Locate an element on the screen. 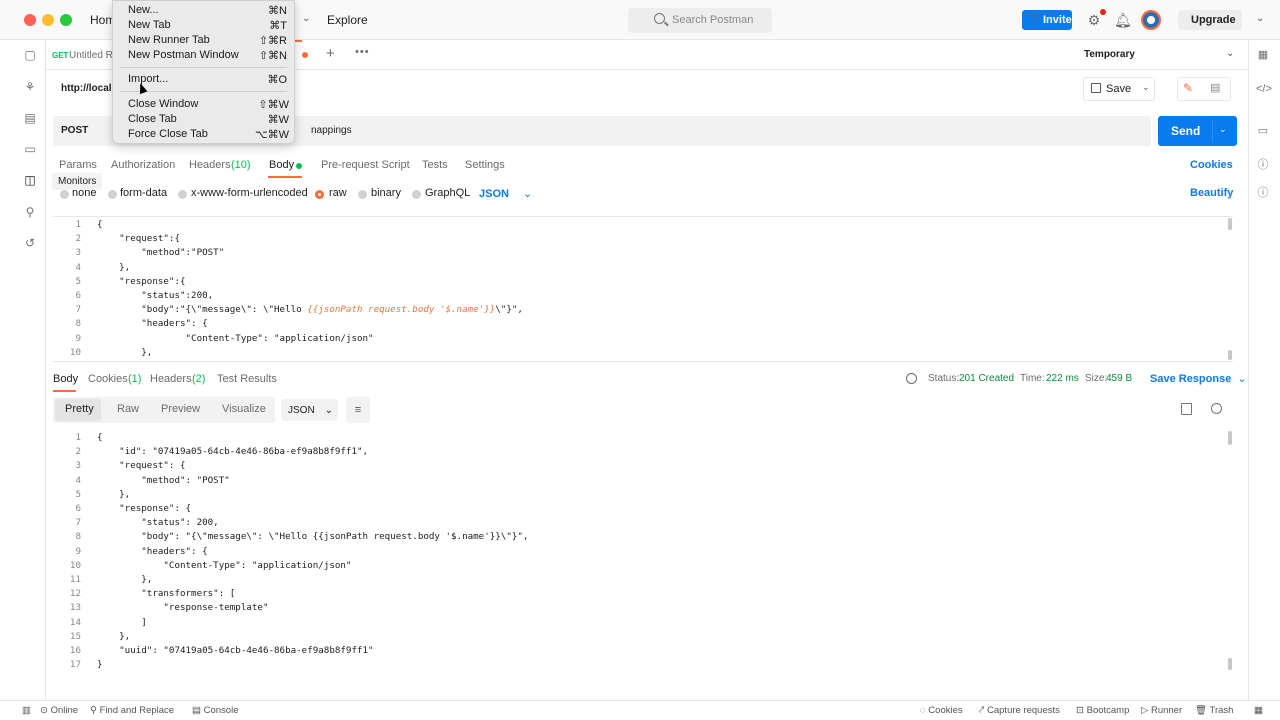  avatar is located at coordinates (1151, 20).